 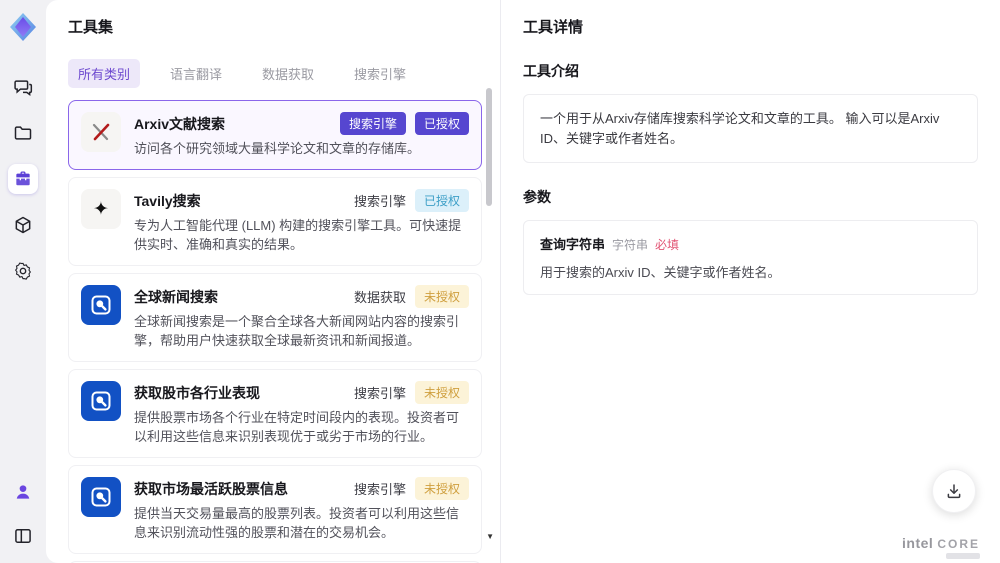 What do you see at coordinates (211, 488) in the screenshot?
I see `tool-name: 获取市场最活跃股票信息` at bounding box center [211, 488].